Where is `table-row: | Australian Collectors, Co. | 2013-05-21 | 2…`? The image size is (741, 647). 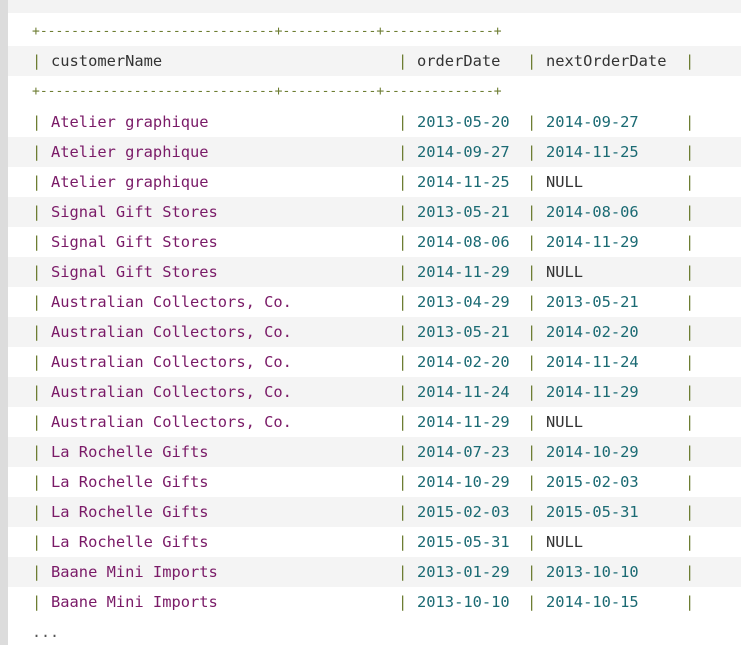
table-row: | Australian Collectors, Co. | 2013-05-21 | 2… is located at coordinates (374, 332).